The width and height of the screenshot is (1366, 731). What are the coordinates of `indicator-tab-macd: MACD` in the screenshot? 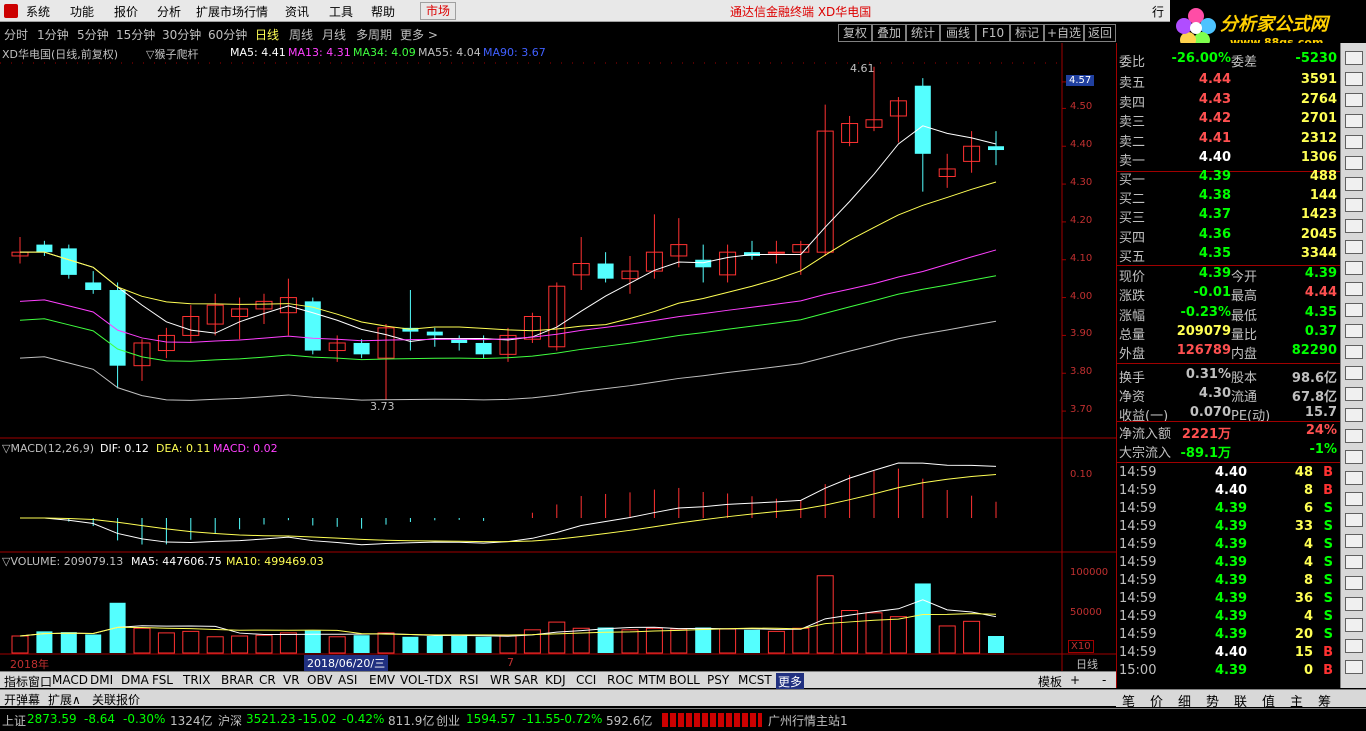 It's located at (70, 680).